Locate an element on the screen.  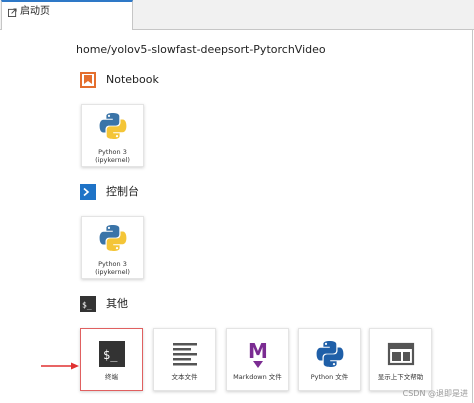
text-file-card: 文本文件 is located at coordinates (184, 359).